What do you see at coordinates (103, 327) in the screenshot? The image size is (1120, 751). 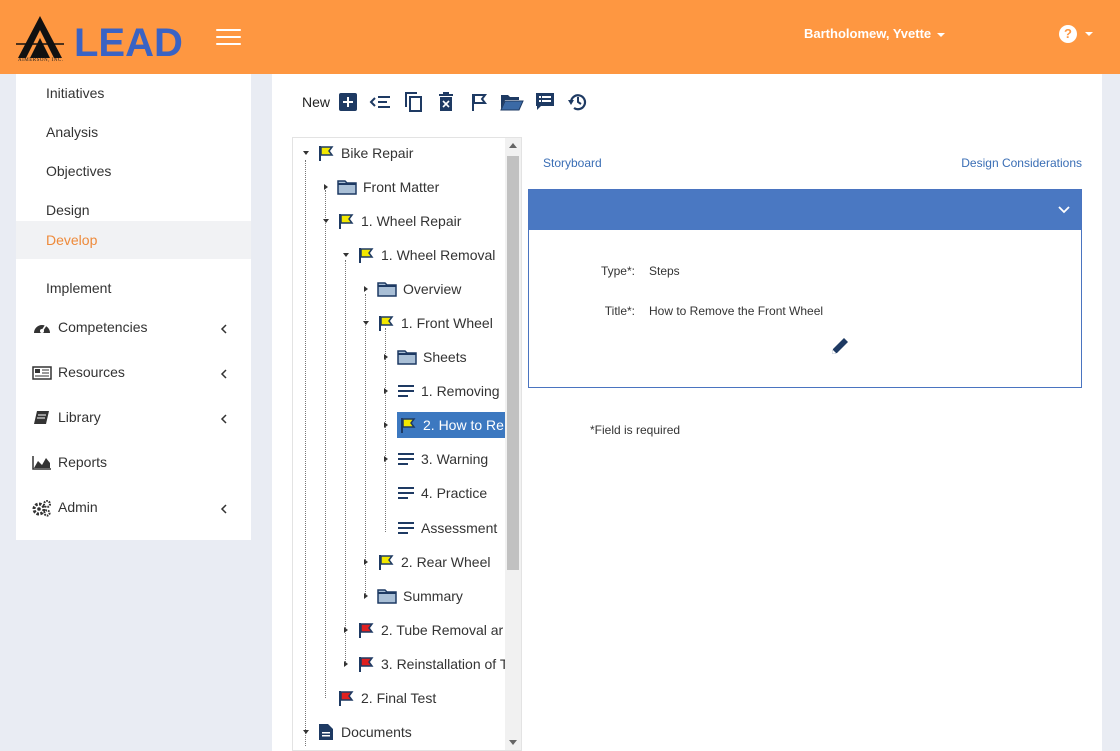 I see `nav-label: Competencies` at bounding box center [103, 327].